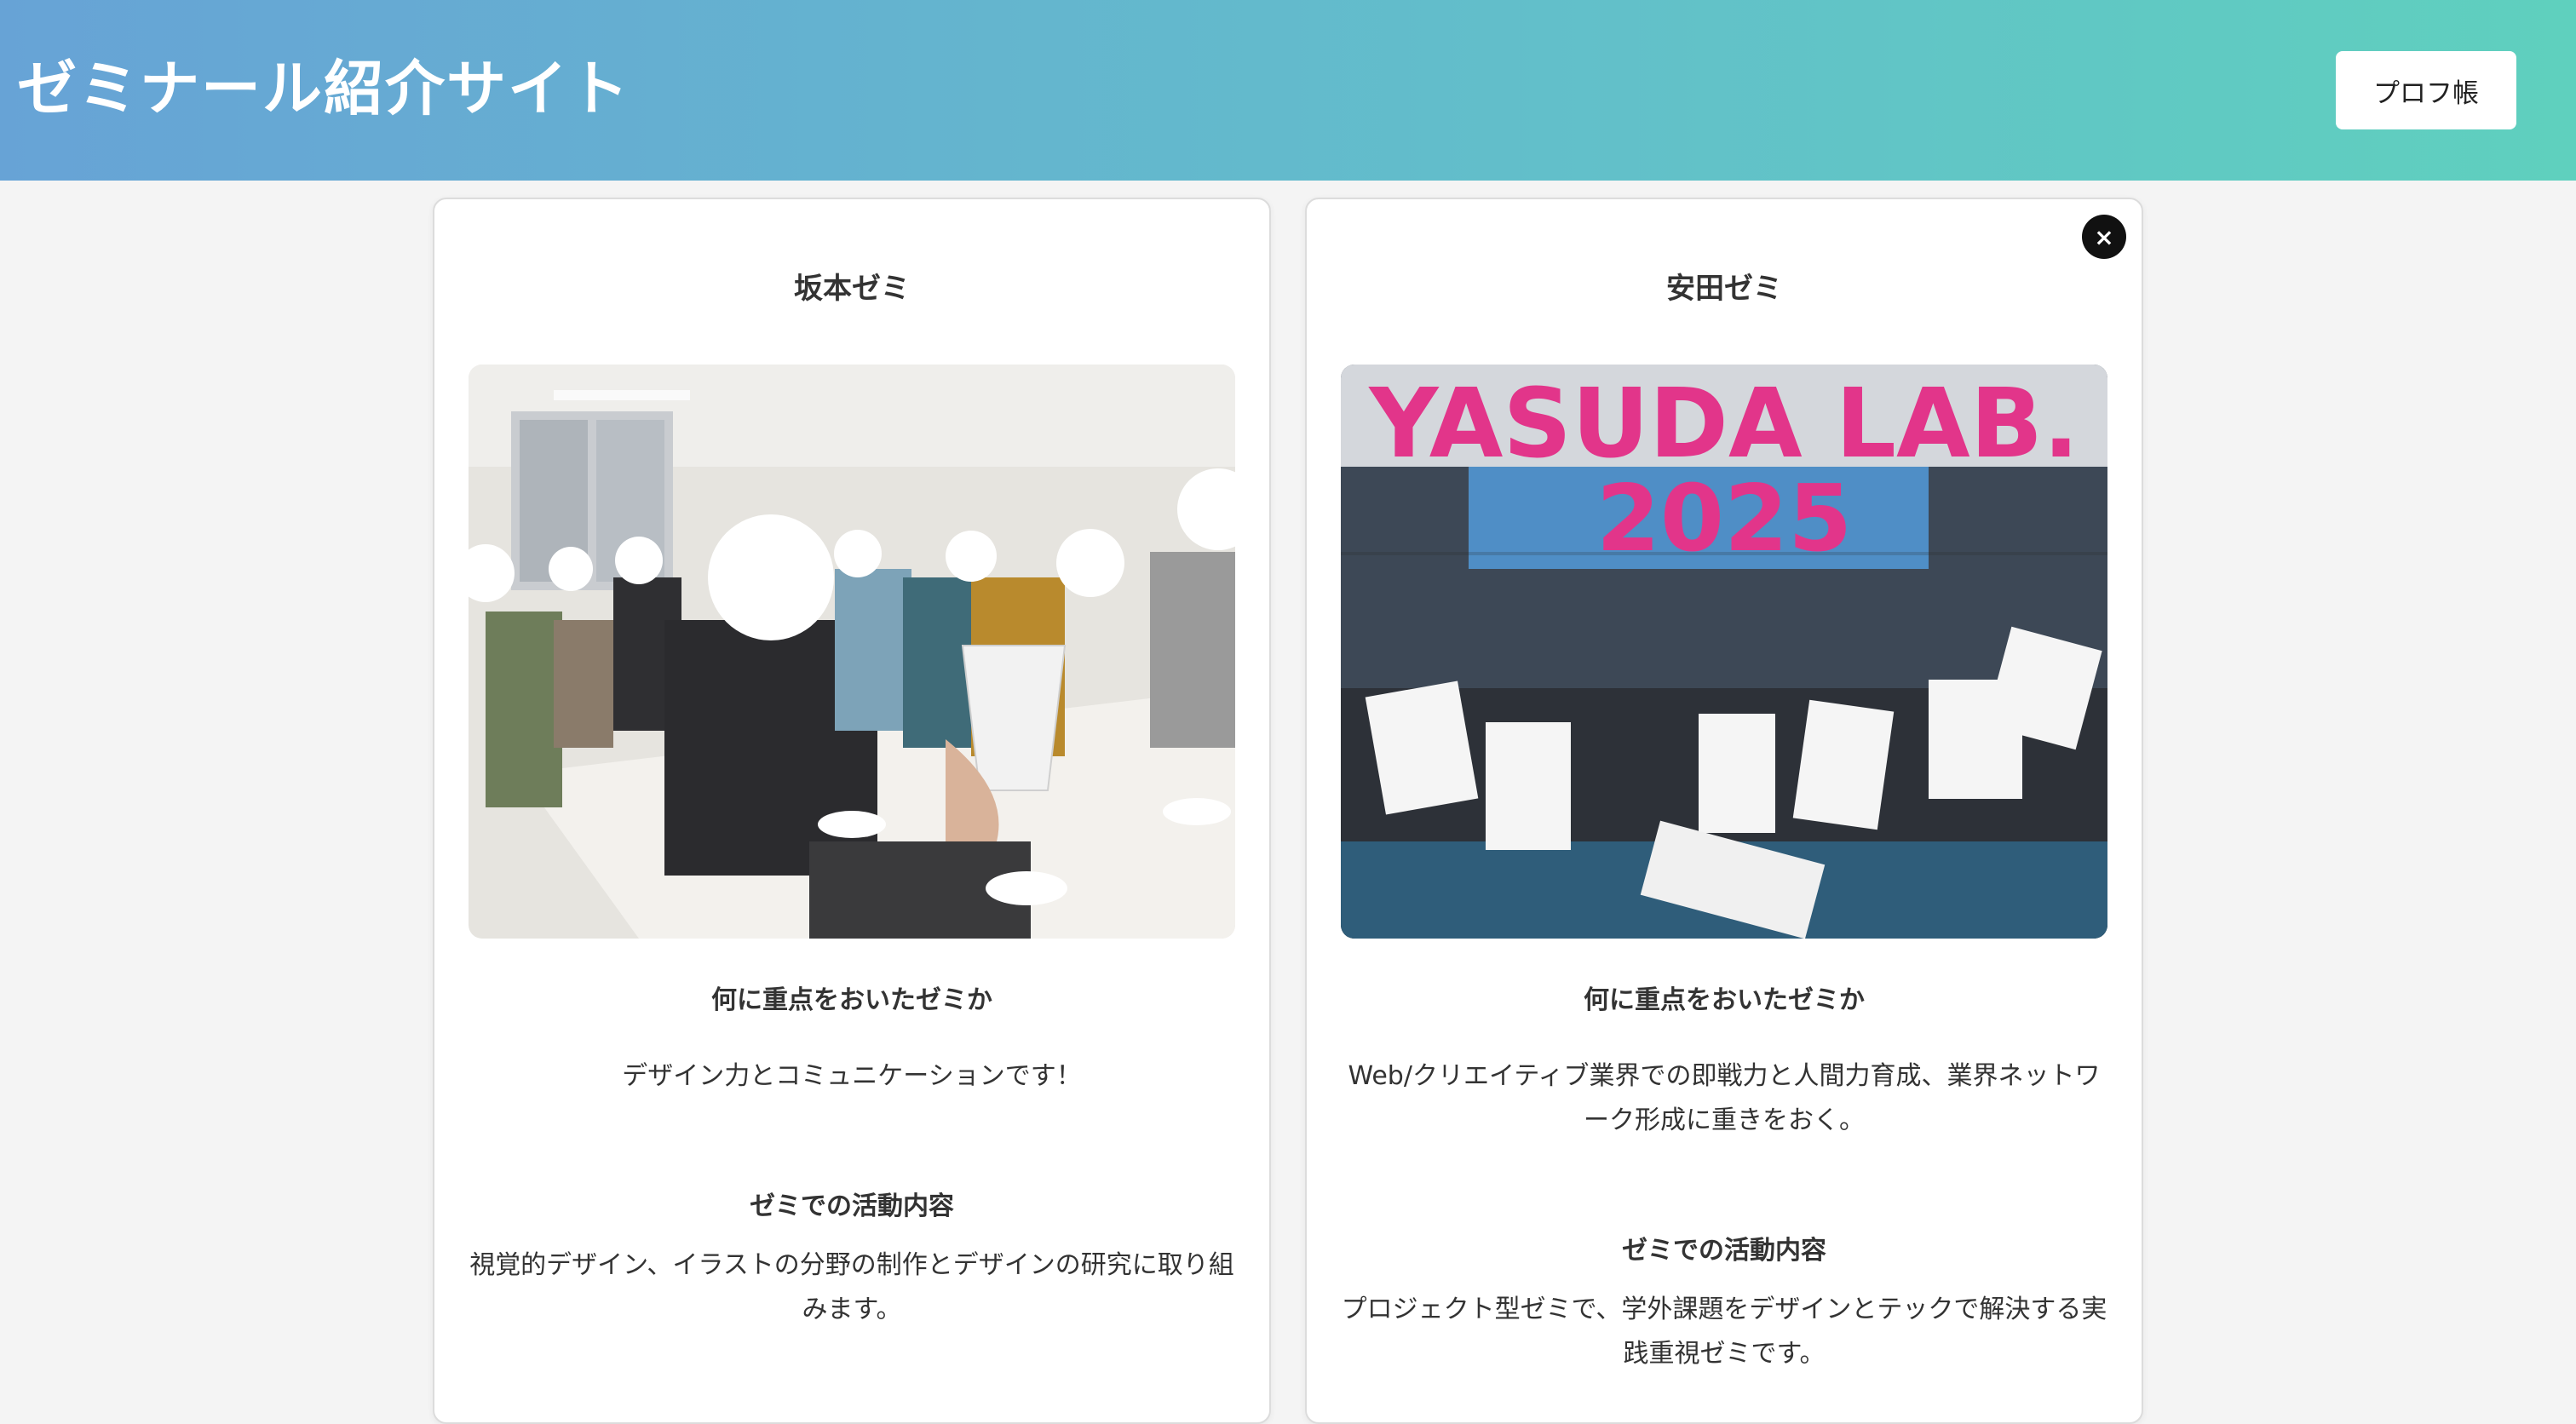  Describe the element at coordinates (1724, 1332) in the screenshot. I see `activity-text: プロジェクト型ゼミで、学外課題をデザインとテックで解決する実践重視ゼミです。` at that location.